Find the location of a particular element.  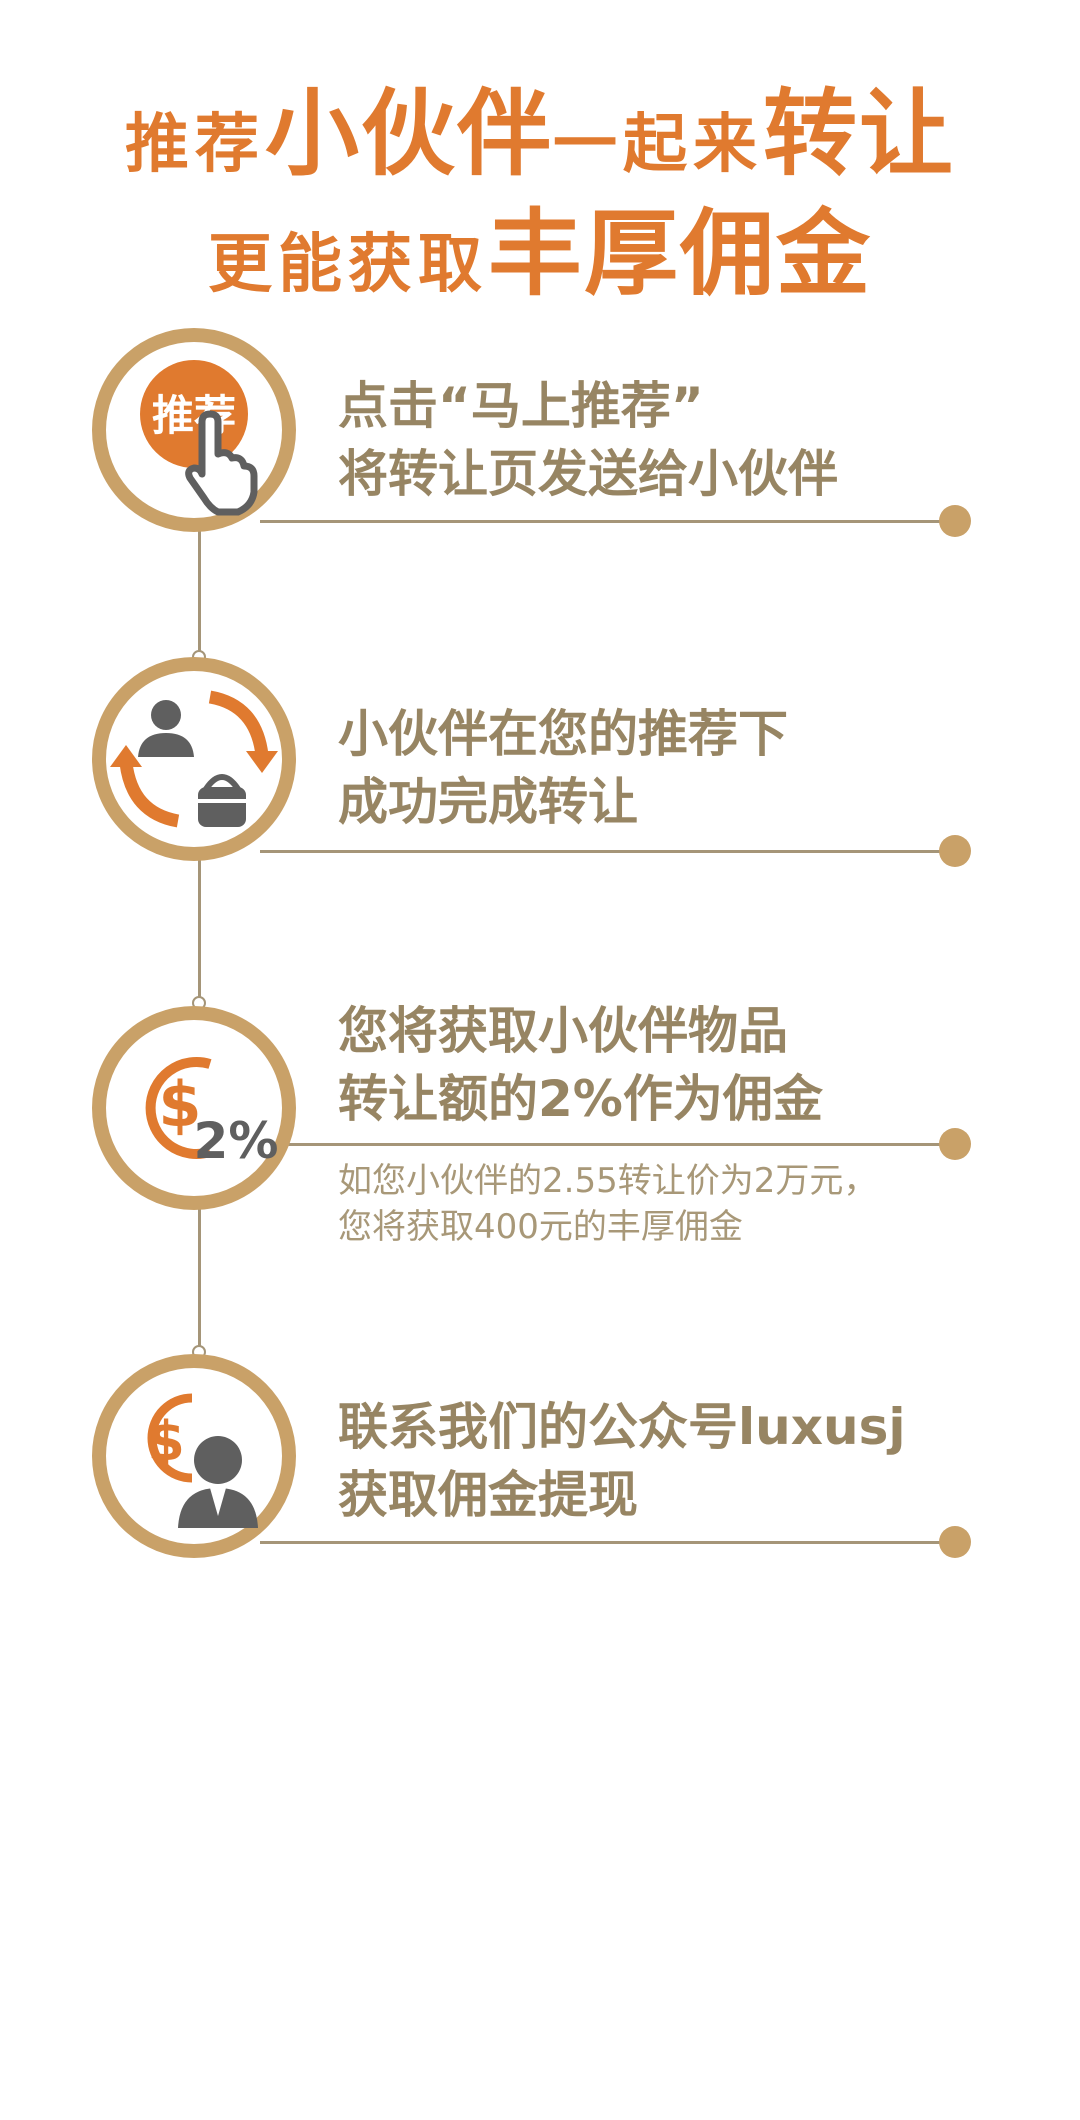

title-line-2: 更能获取丰厚佣金 is located at coordinates (540, 246).